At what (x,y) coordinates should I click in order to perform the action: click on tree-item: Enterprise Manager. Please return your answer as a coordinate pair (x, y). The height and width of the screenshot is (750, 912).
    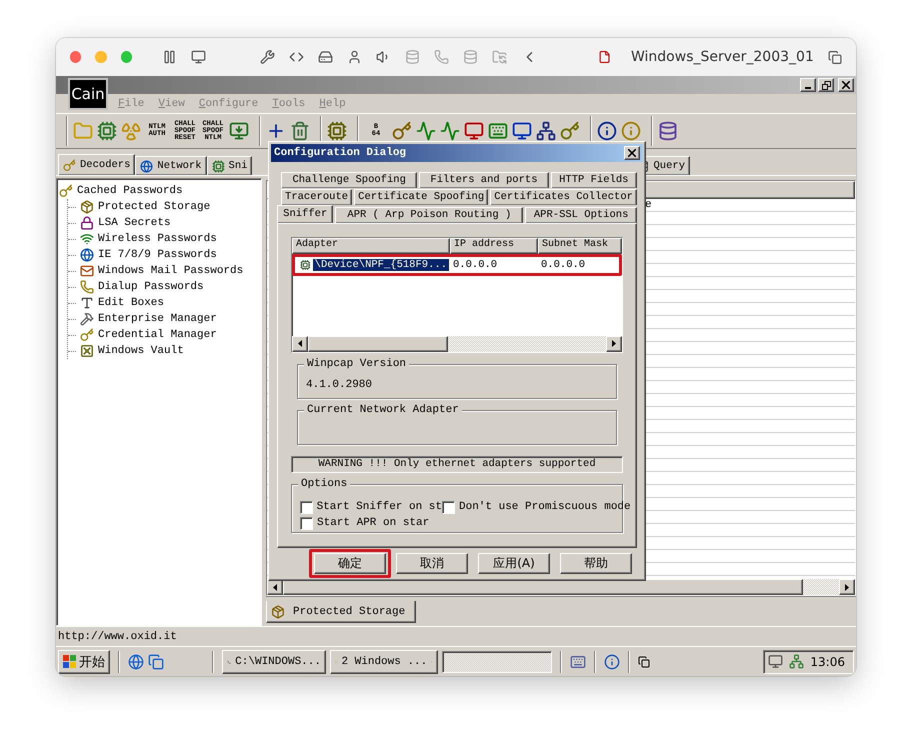
    Looking at the image, I should click on (157, 319).